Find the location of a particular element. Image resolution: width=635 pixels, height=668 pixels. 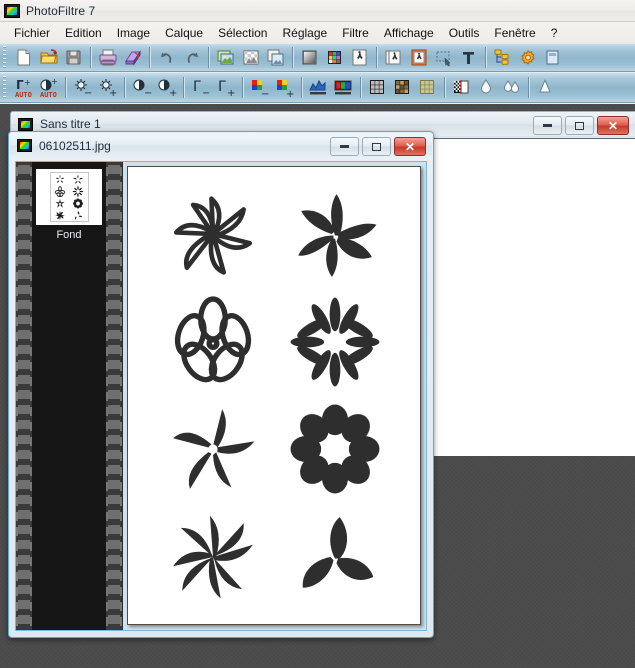

brightness-plus-icon: + is located at coordinates (107, 87).